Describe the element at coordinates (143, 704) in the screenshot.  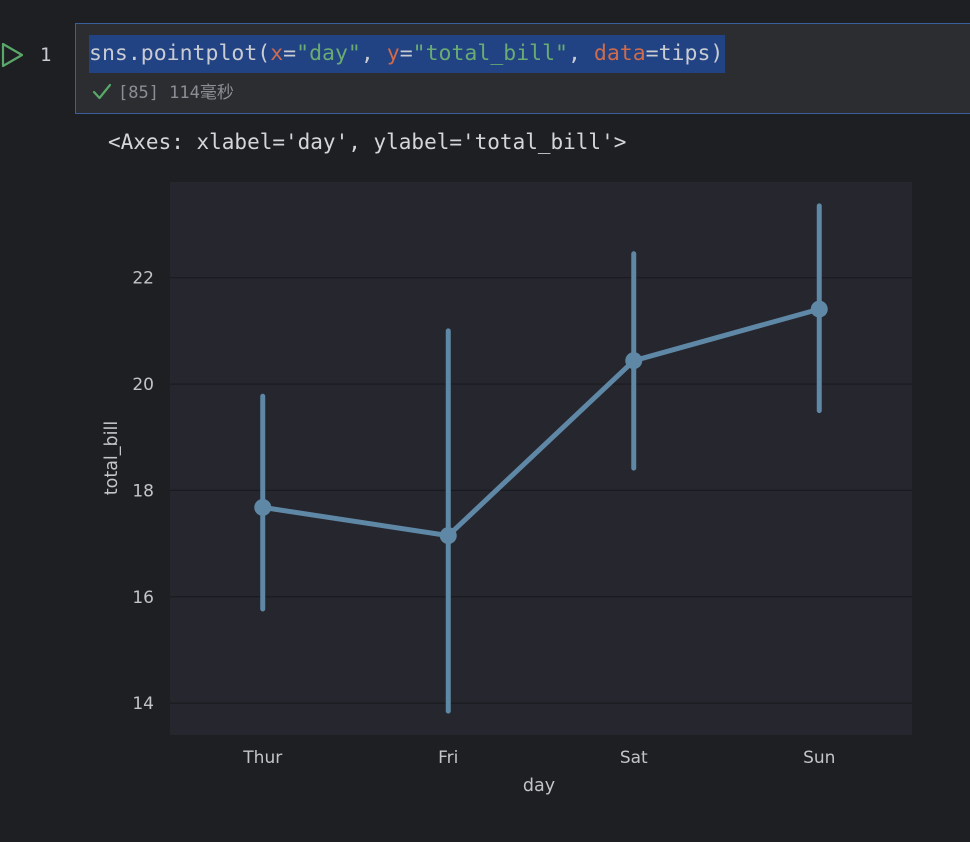
I see `y-tick-label: 14` at that location.